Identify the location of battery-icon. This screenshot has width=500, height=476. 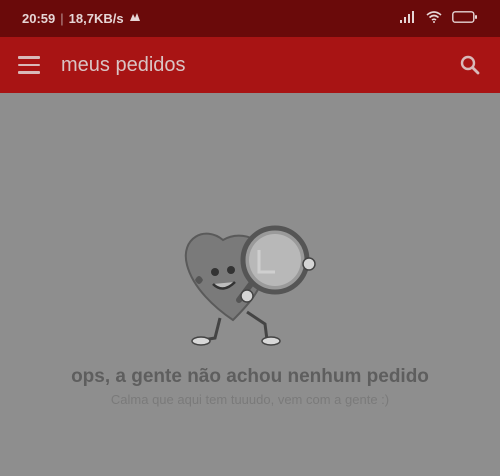
(465, 18).